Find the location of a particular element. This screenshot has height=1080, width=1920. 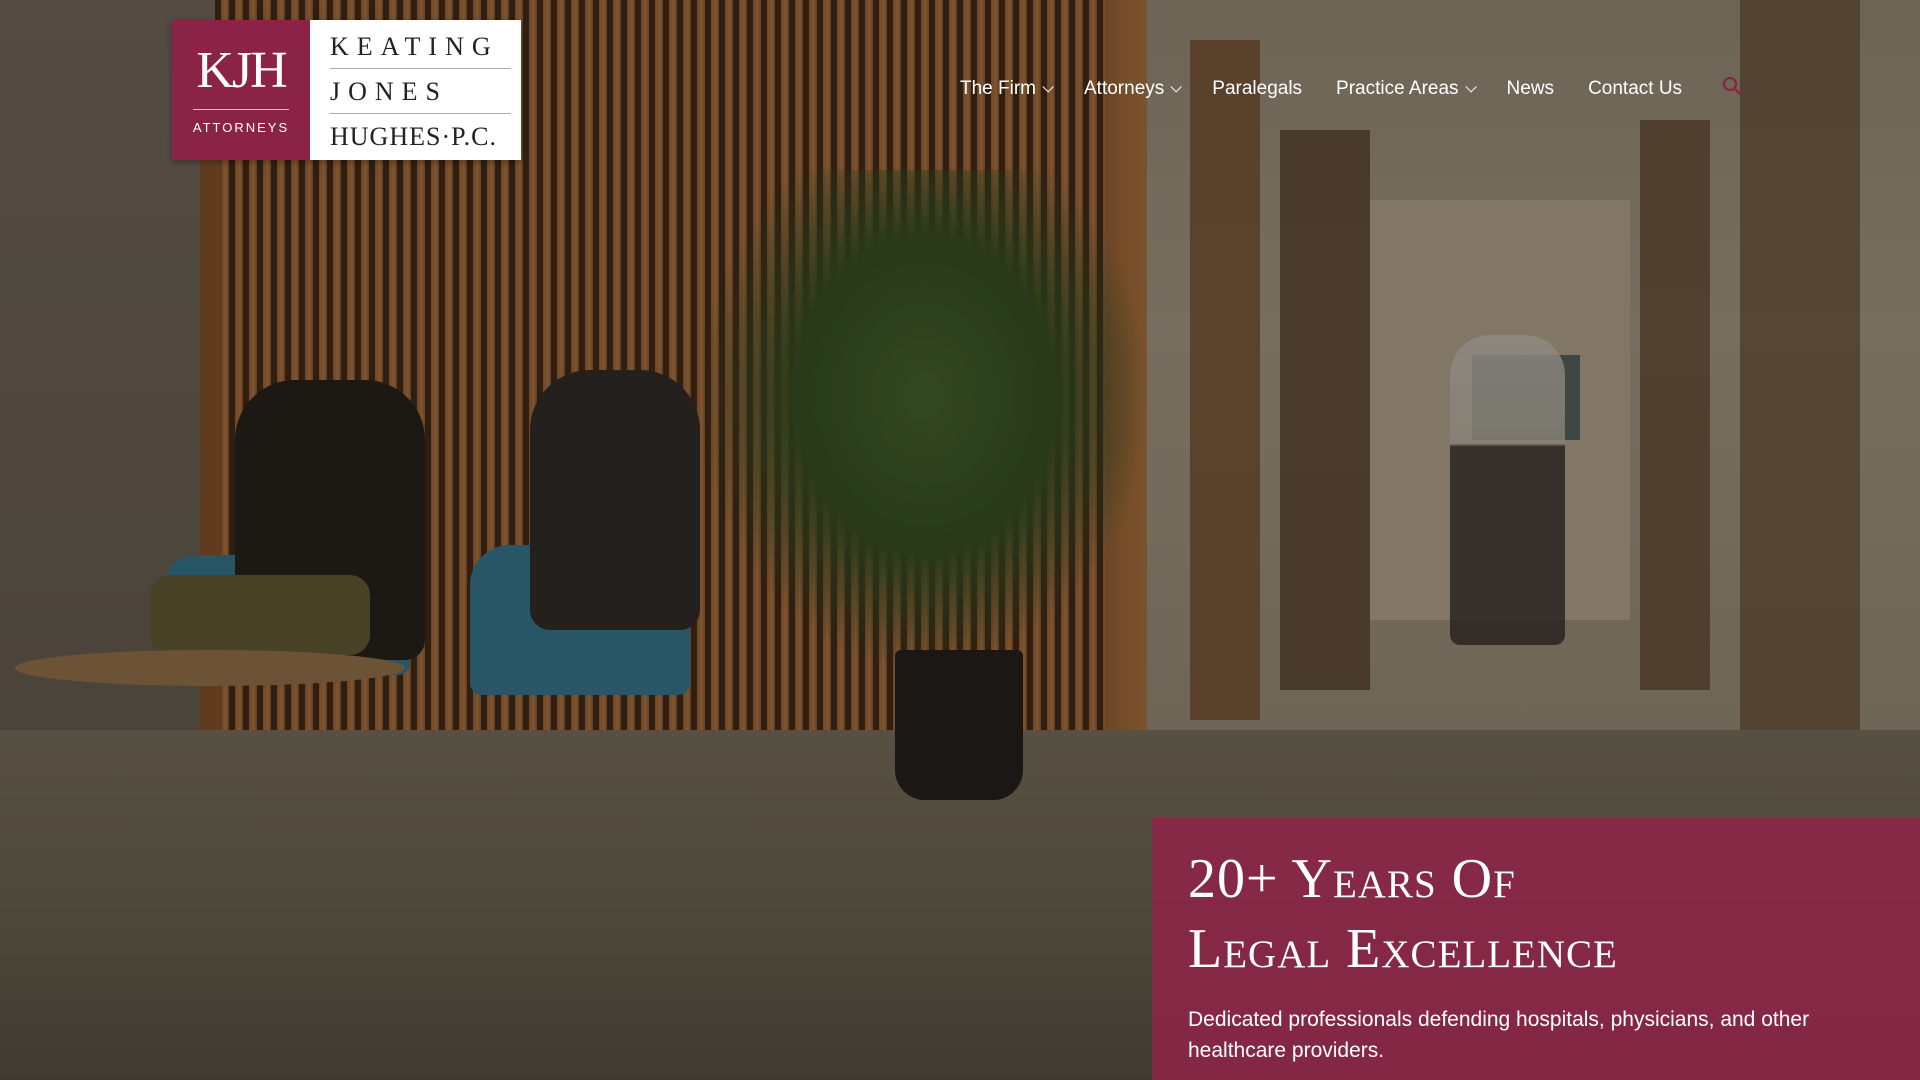

nav-item-the-firm: The Firm is located at coordinates (1007, 89).